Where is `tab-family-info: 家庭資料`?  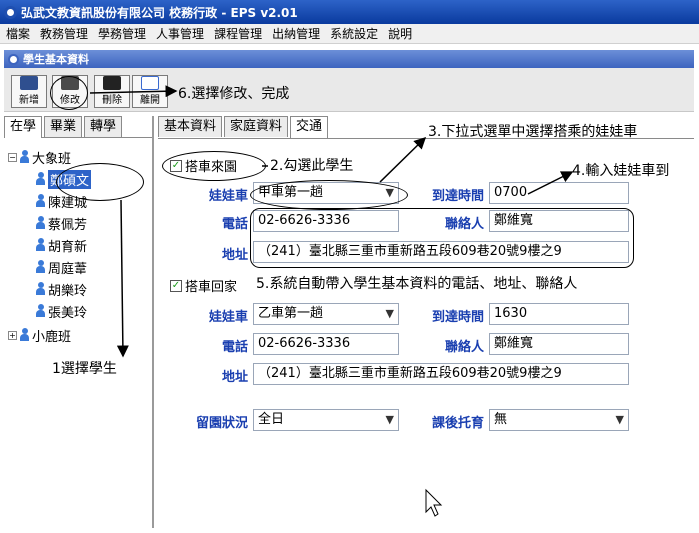 tab-family-info: 家庭資料 is located at coordinates (256, 126).